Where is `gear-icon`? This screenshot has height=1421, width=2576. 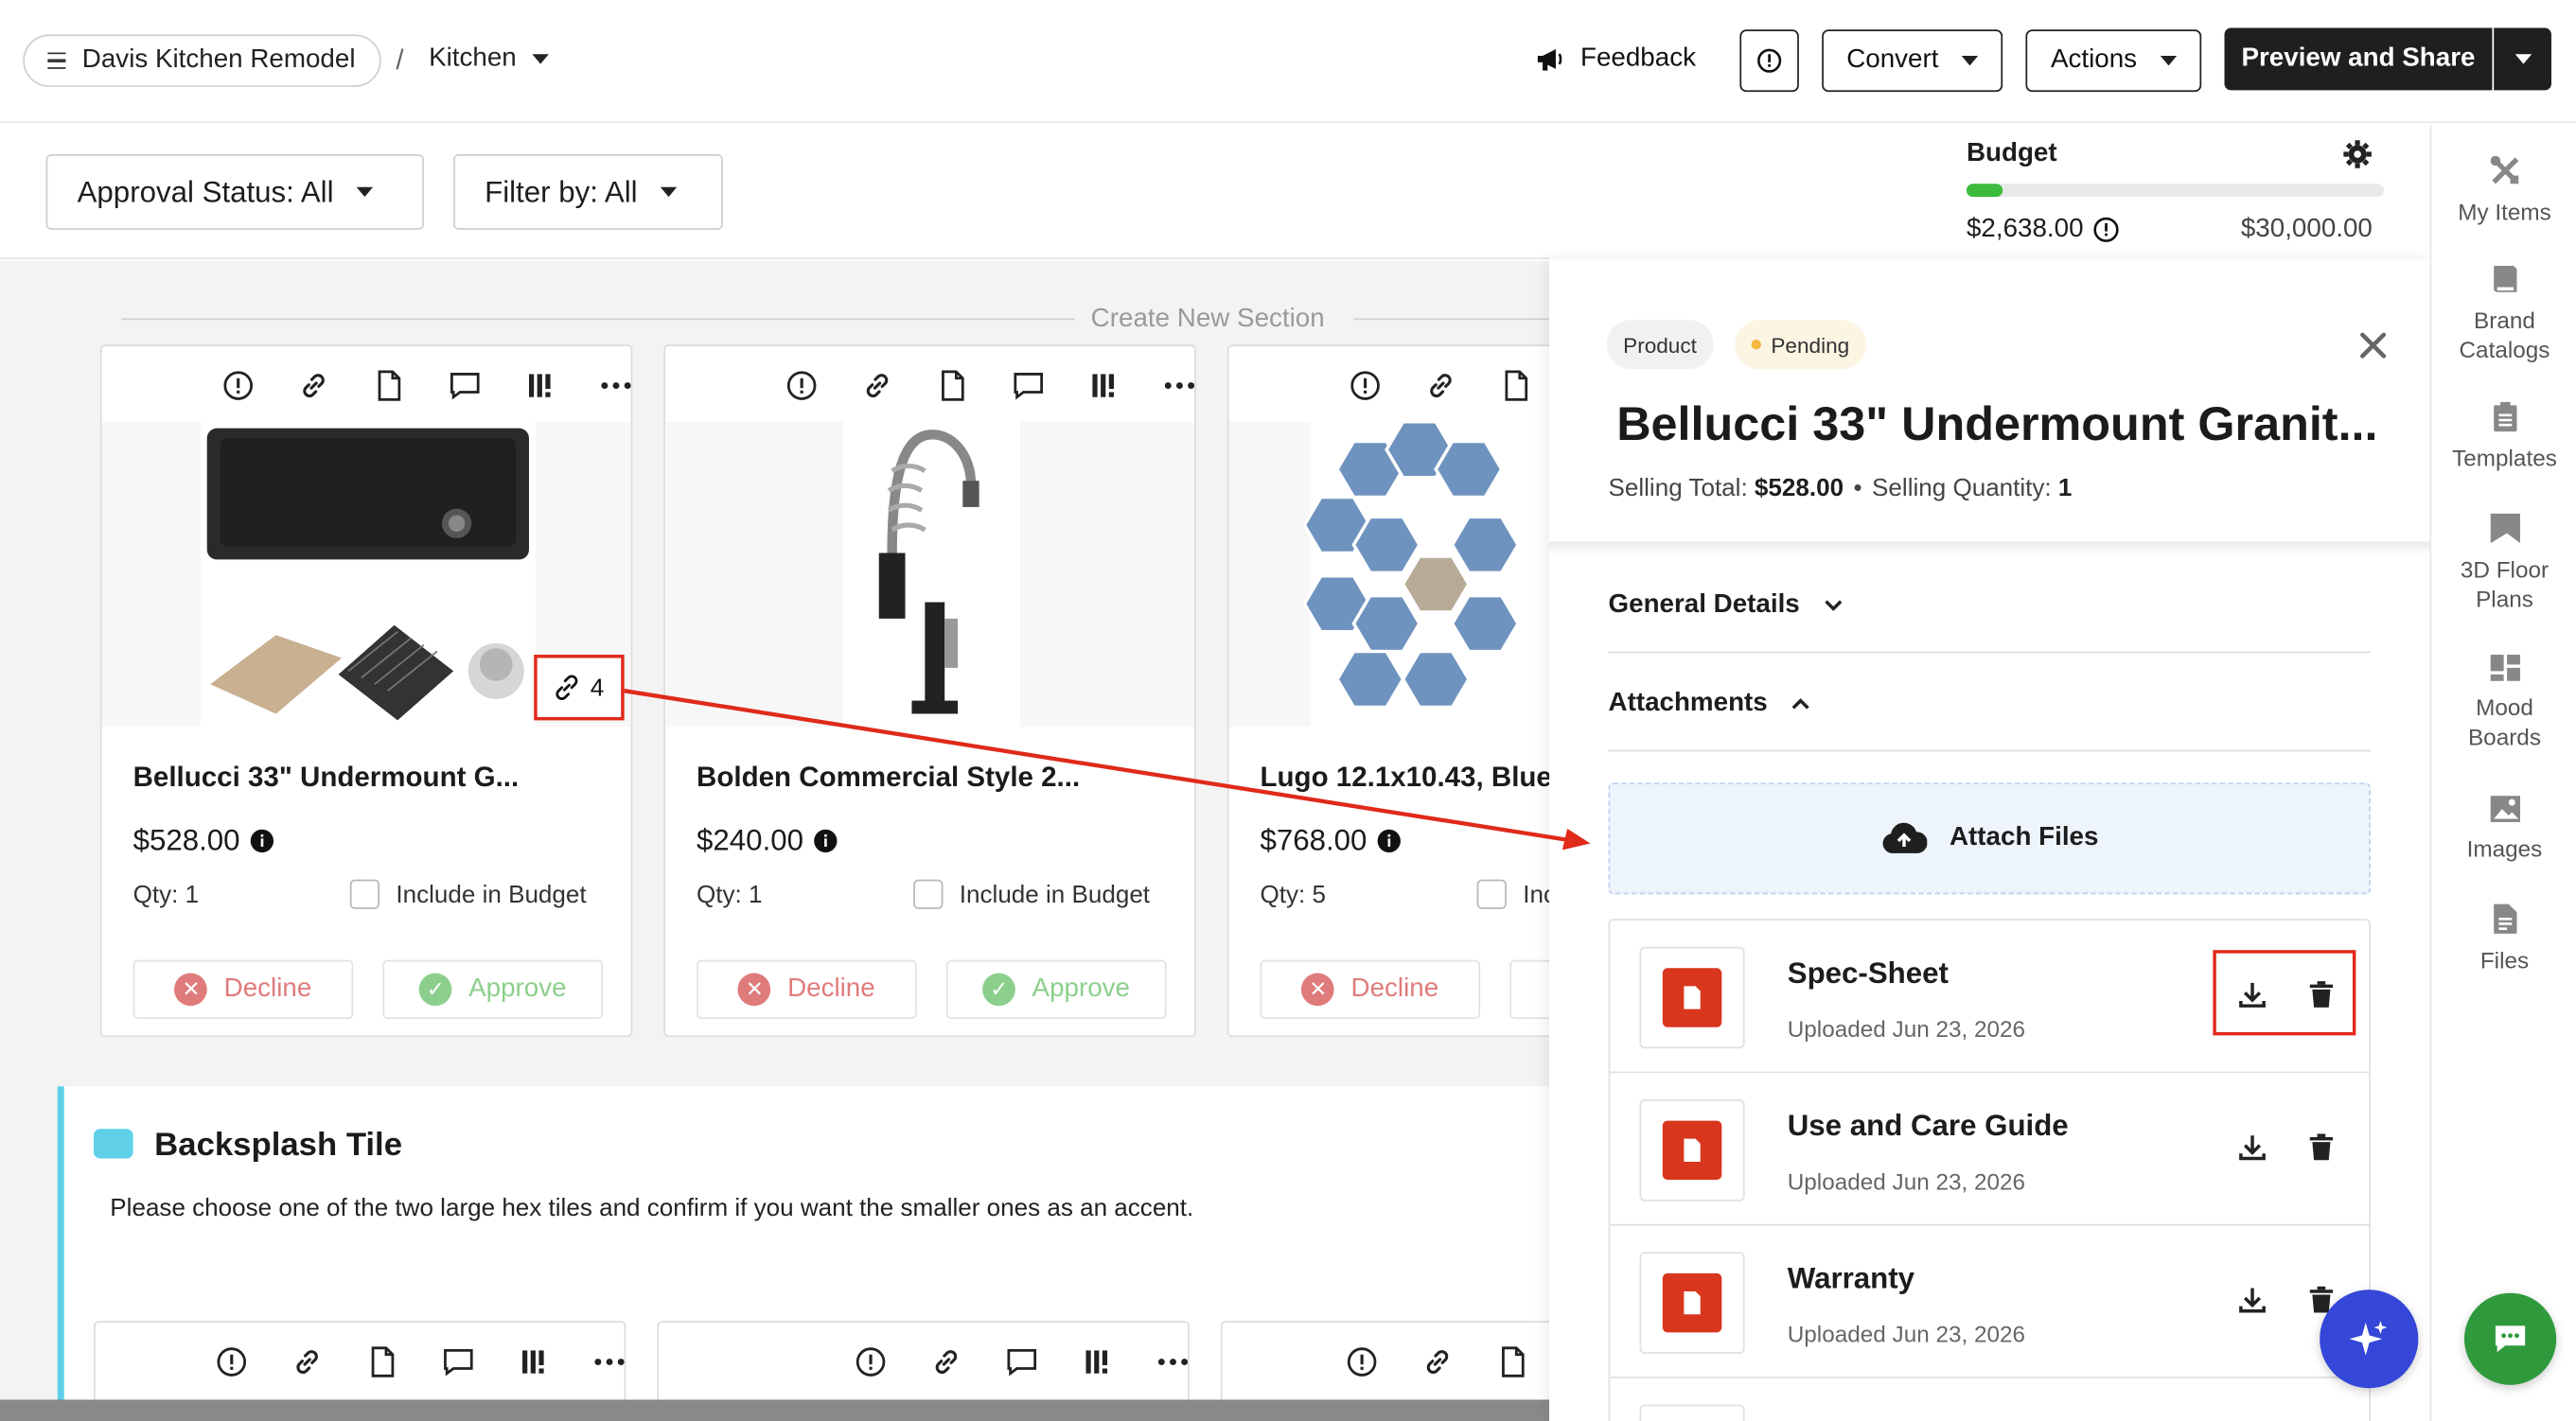
gear-icon is located at coordinates (2357, 153).